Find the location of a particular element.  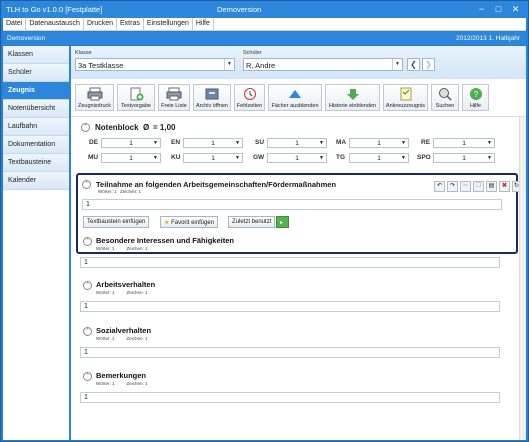

faecher-ausblenden-button: Fächer ausblenden is located at coordinates (295, 97).